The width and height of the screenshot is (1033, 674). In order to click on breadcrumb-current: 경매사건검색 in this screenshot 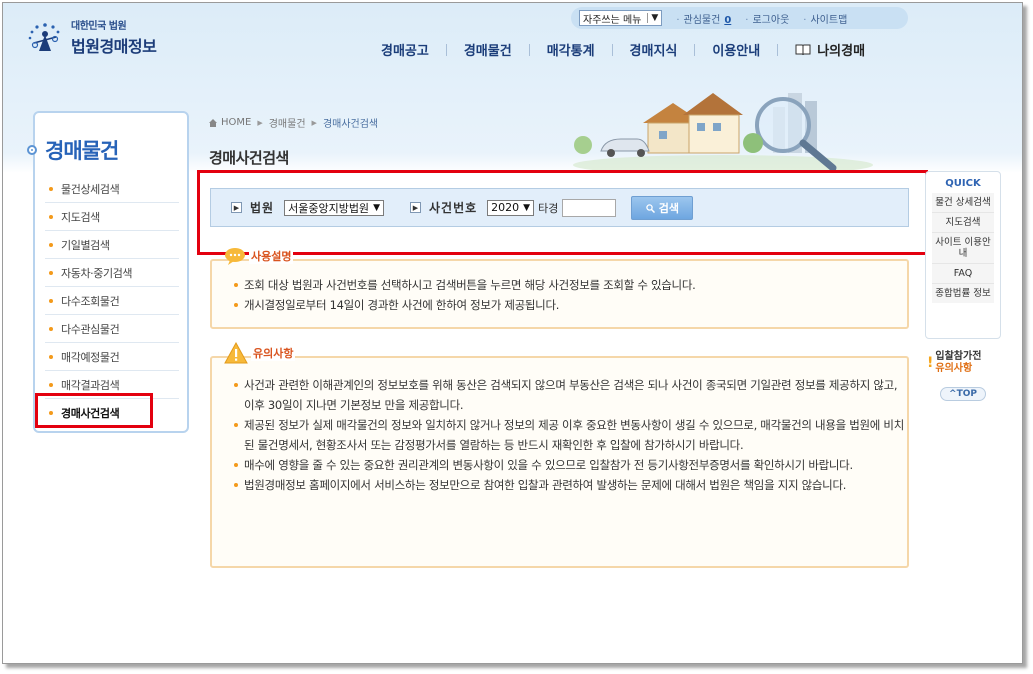, I will do `click(350, 124)`.